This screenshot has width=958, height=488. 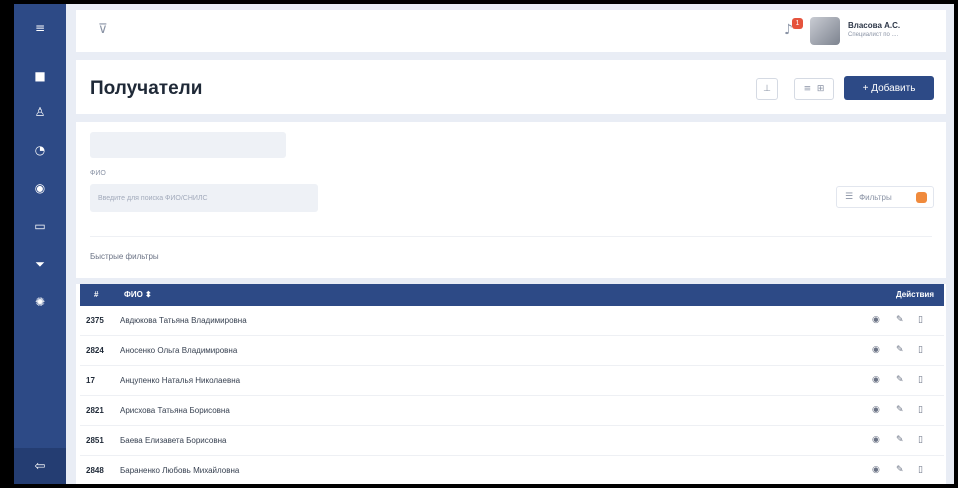 I want to click on dashboard-icon: ■, so click(x=40, y=76).